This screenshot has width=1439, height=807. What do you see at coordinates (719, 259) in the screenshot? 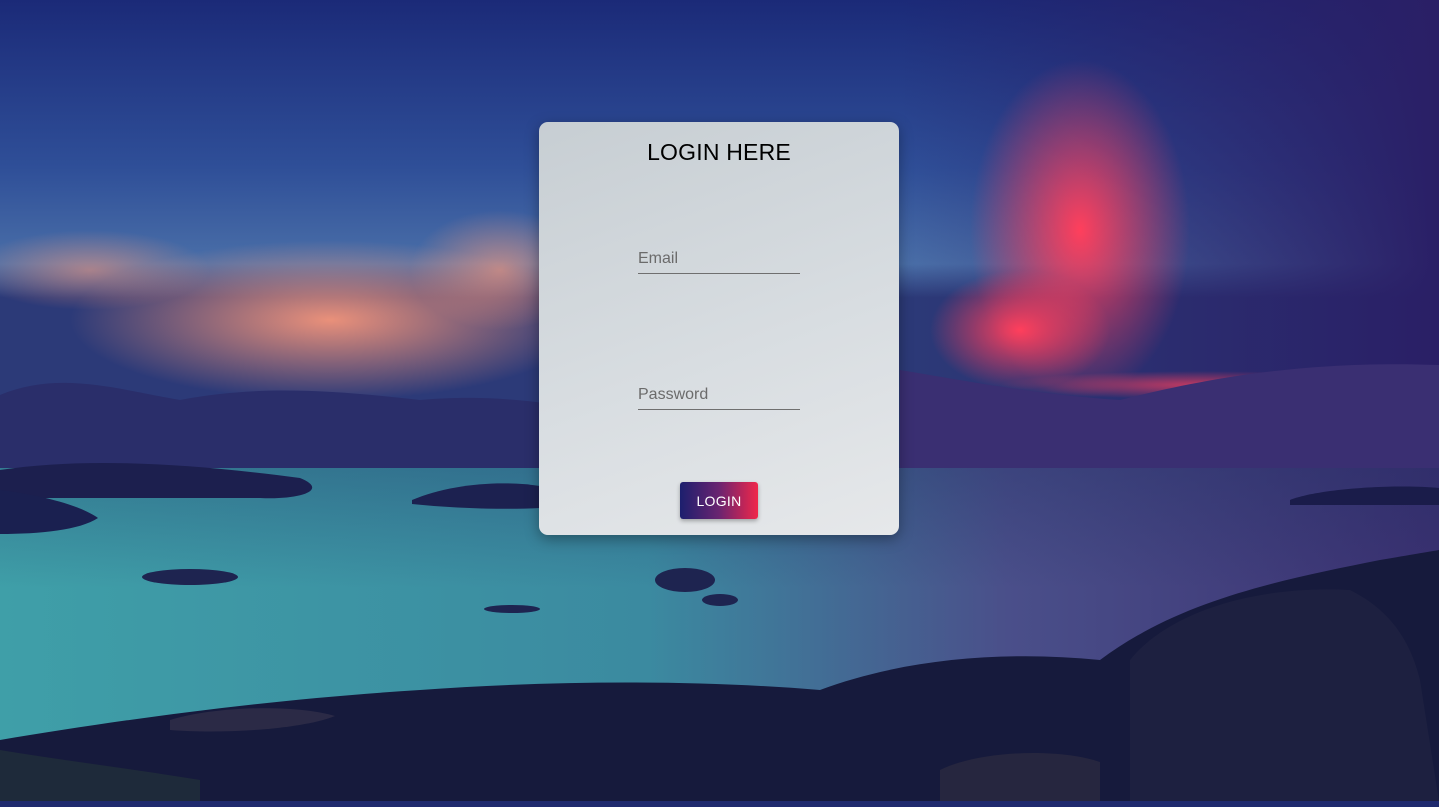
I see `email-input` at bounding box center [719, 259].